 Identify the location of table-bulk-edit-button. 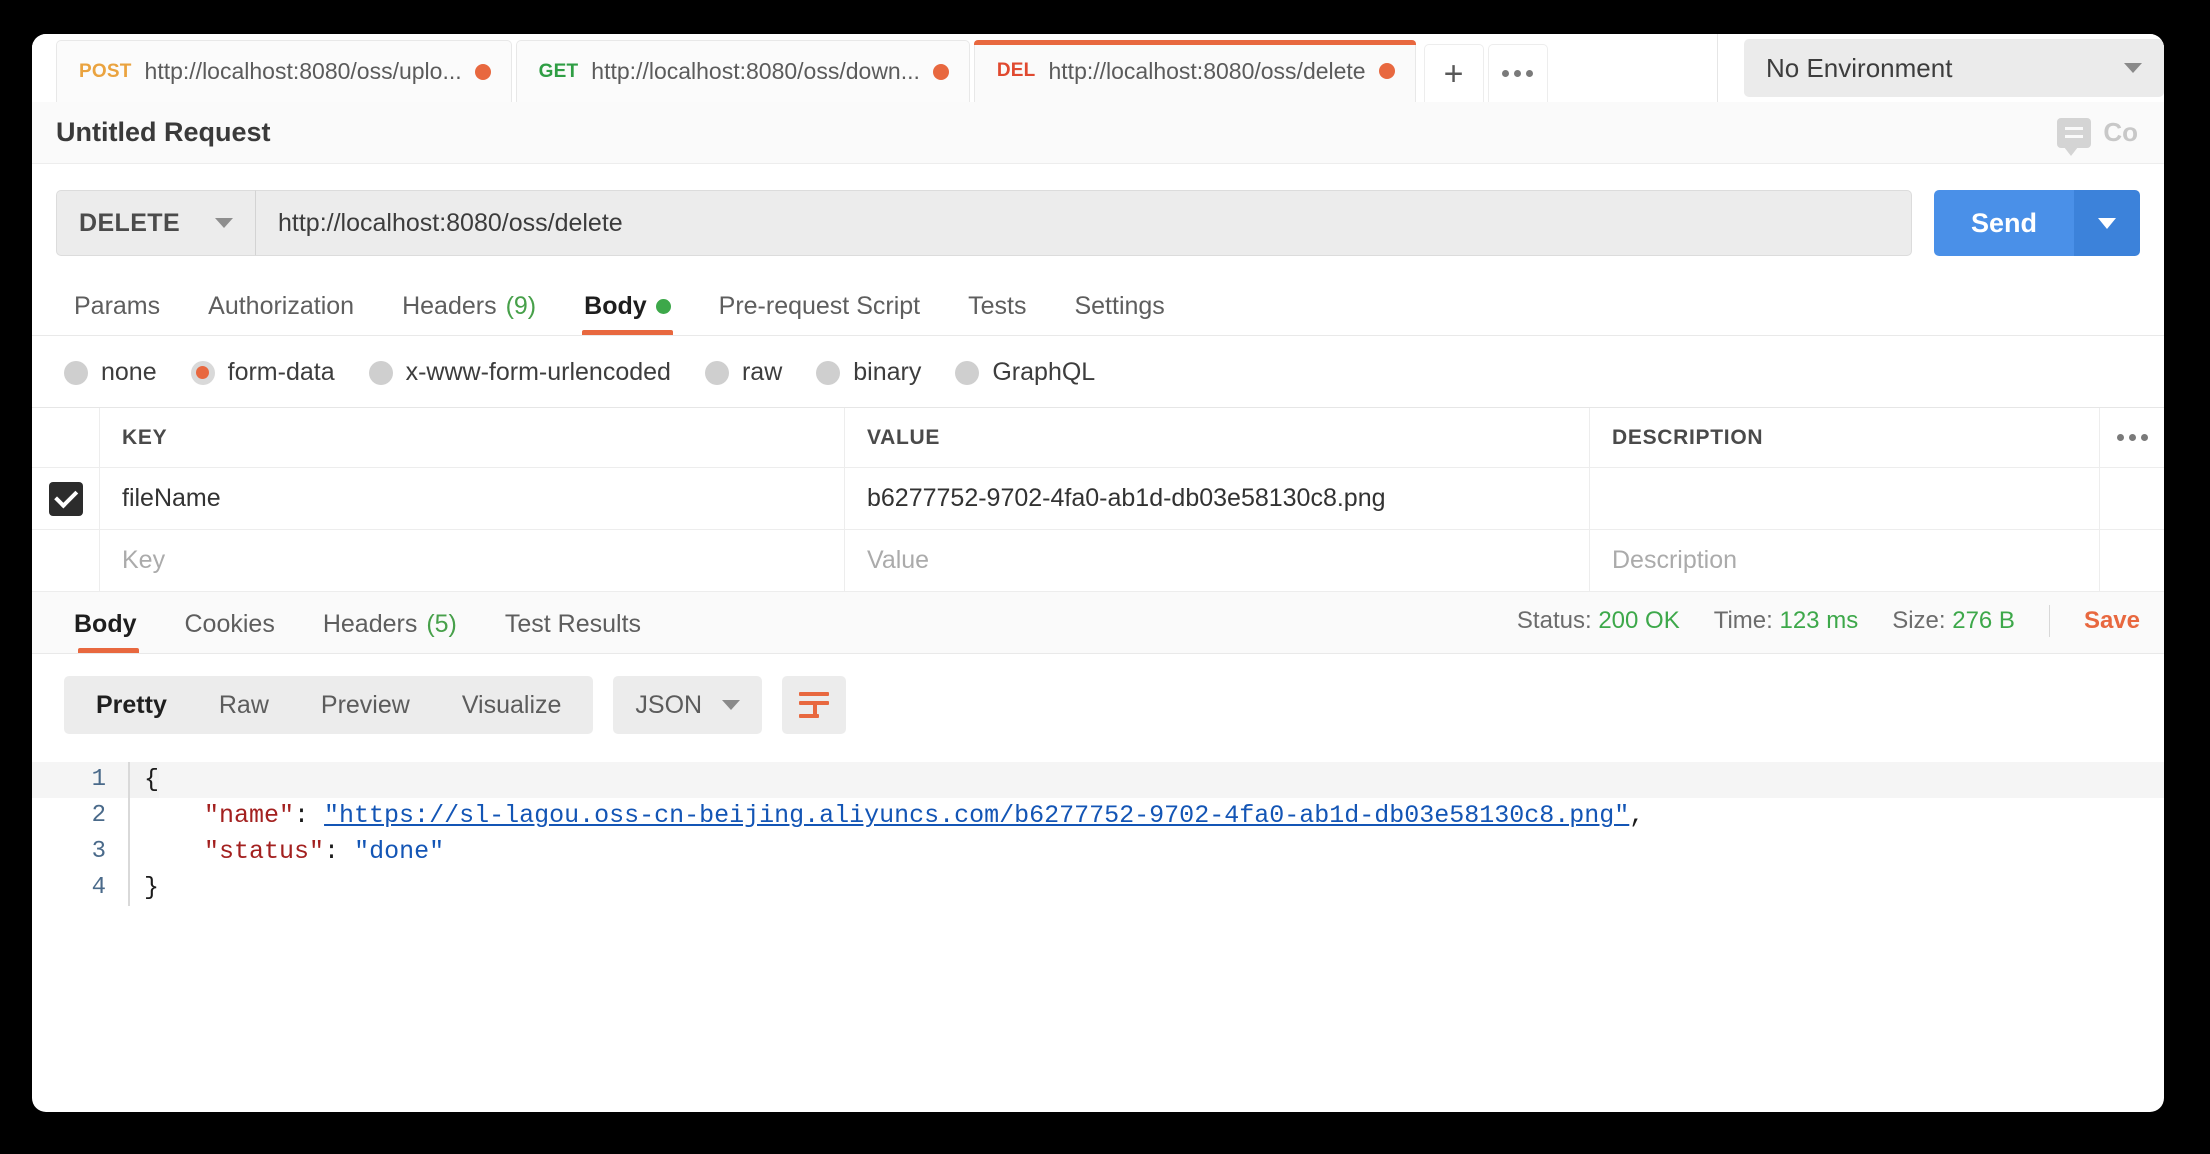
(2132, 437).